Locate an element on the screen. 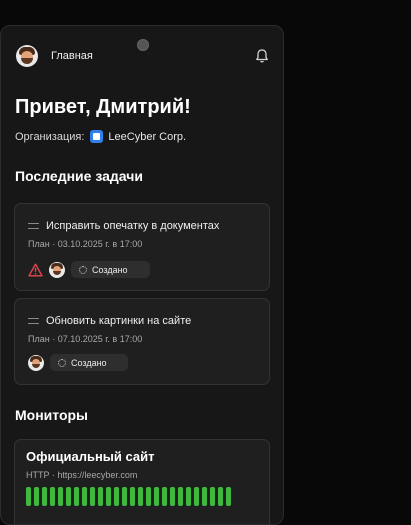 This screenshot has width=411, height=525. warning-triangle-icon is located at coordinates (35, 269).